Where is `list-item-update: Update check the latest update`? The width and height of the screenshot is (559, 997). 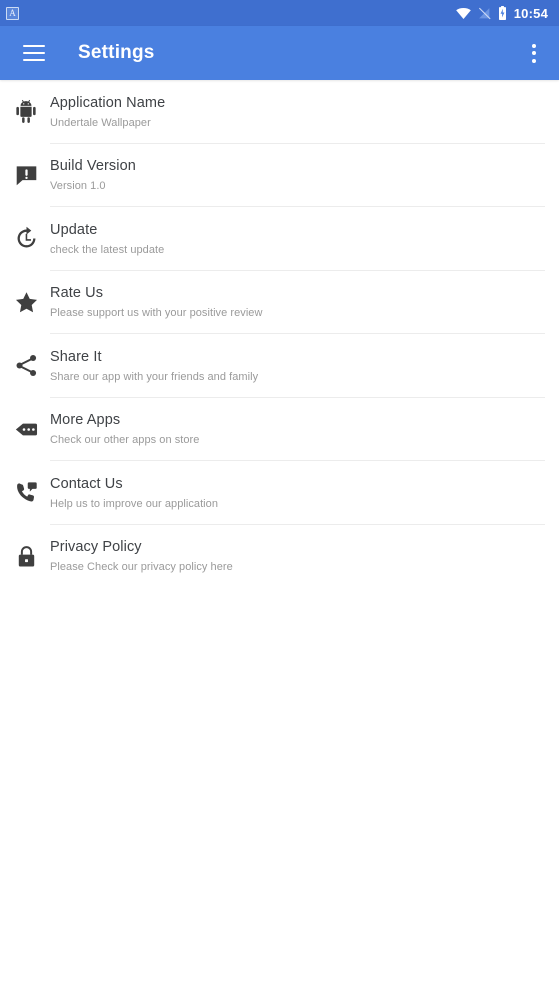
list-item-update: Update check the latest update is located at coordinates (279, 239).